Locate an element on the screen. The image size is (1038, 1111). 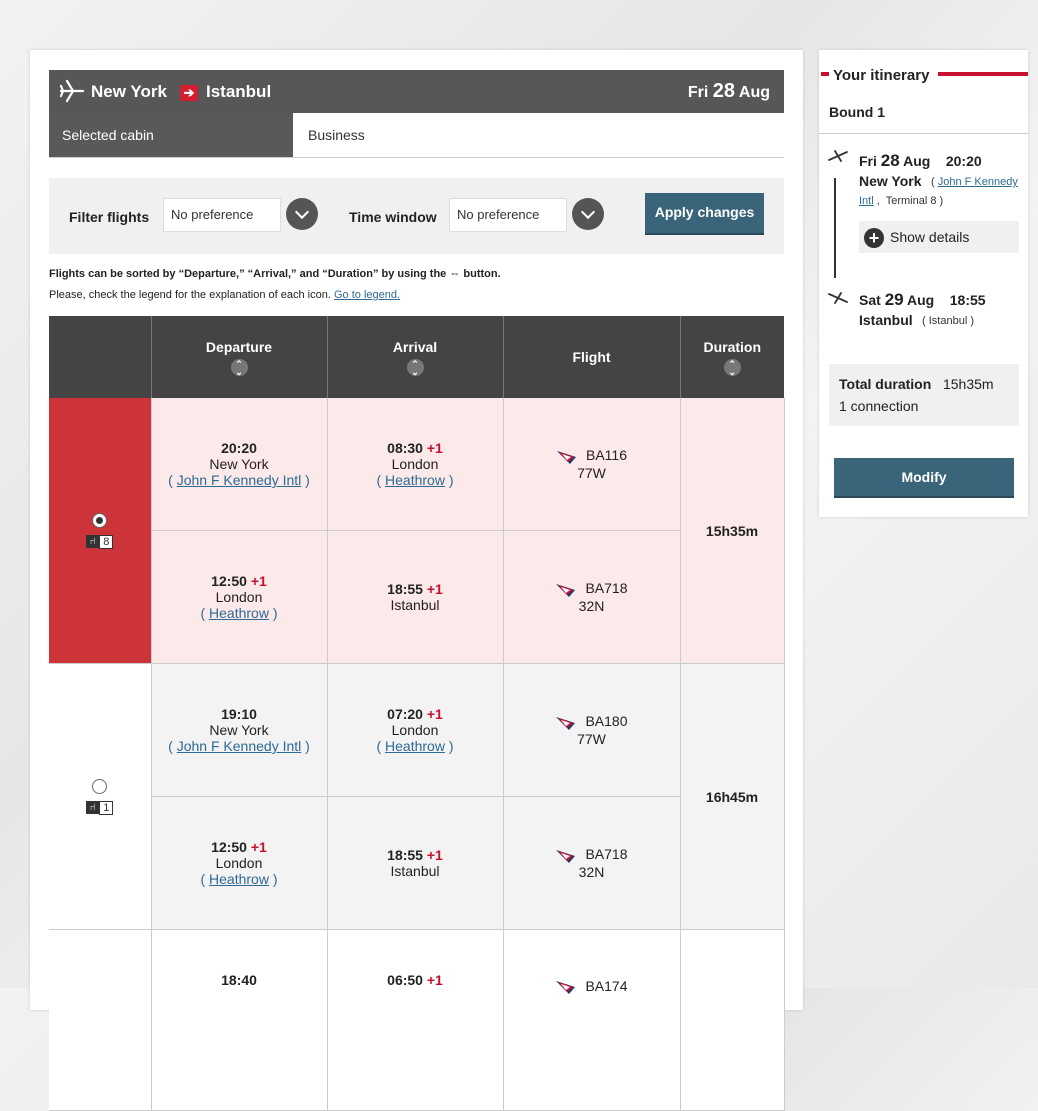
filter-flights-select: No preference is located at coordinates (222, 215).